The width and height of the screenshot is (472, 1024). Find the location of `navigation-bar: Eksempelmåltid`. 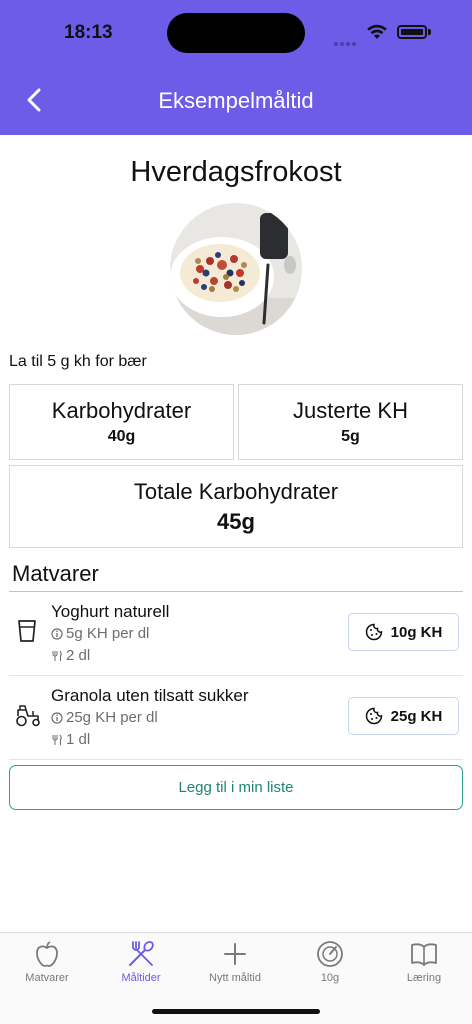

navigation-bar: Eksempelmåltid is located at coordinates (236, 99).